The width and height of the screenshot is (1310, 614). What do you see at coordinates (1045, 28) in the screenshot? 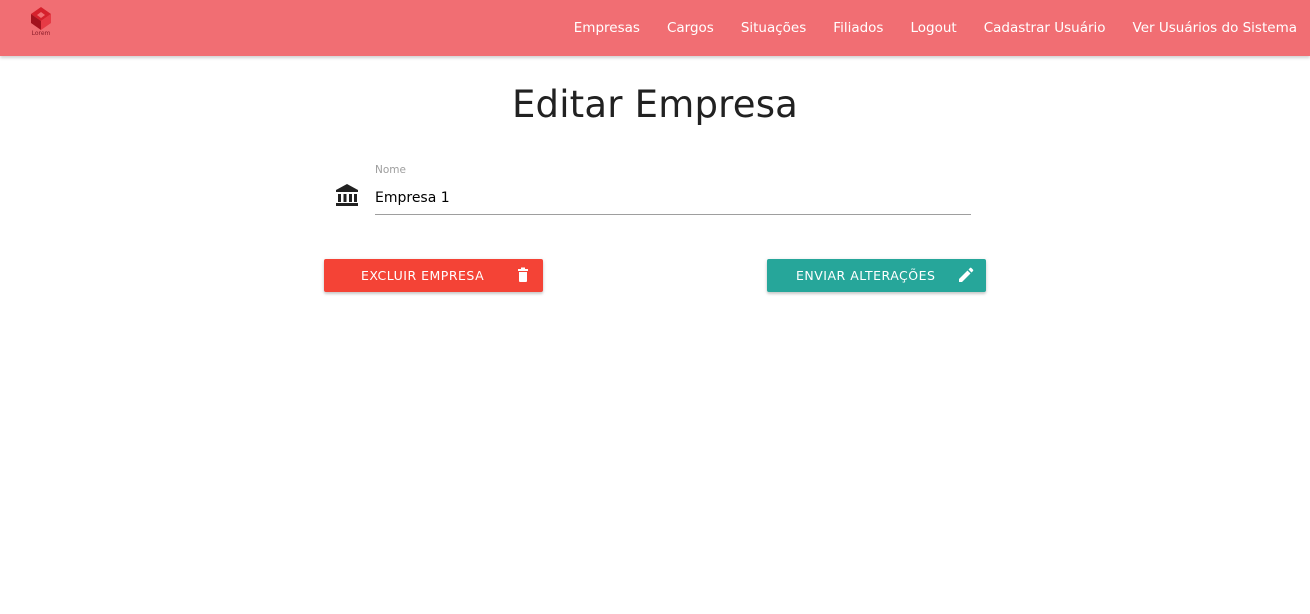
I see `nav-cadastrar-usuario: Cadastrar Usuário` at bounding box center [1045, 28].